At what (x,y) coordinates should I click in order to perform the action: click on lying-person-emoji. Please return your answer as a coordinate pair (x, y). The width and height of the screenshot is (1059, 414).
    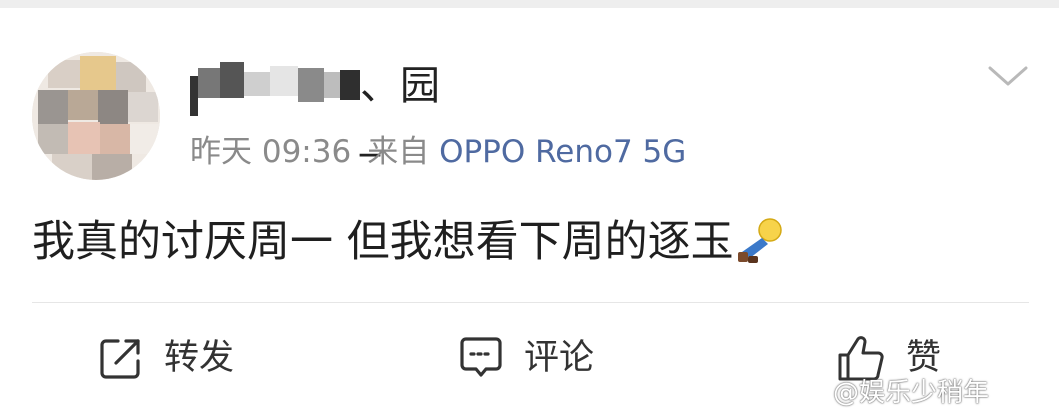
    Looking at the image, I should click on (760, 240).